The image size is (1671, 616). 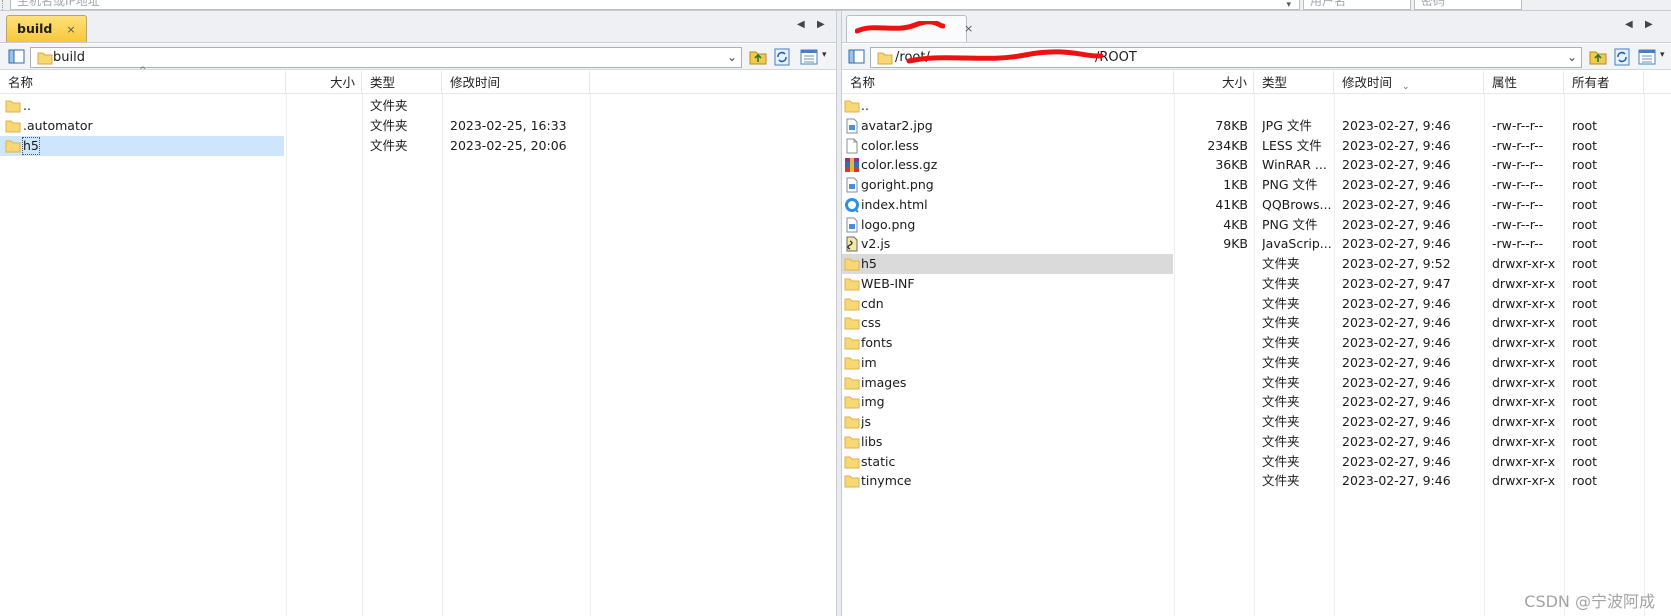 What do you see at coordinates (1288, 5) in the screenshot?
I see `host-dropdown-icon: ▾` at bounding box center [1288, 5].